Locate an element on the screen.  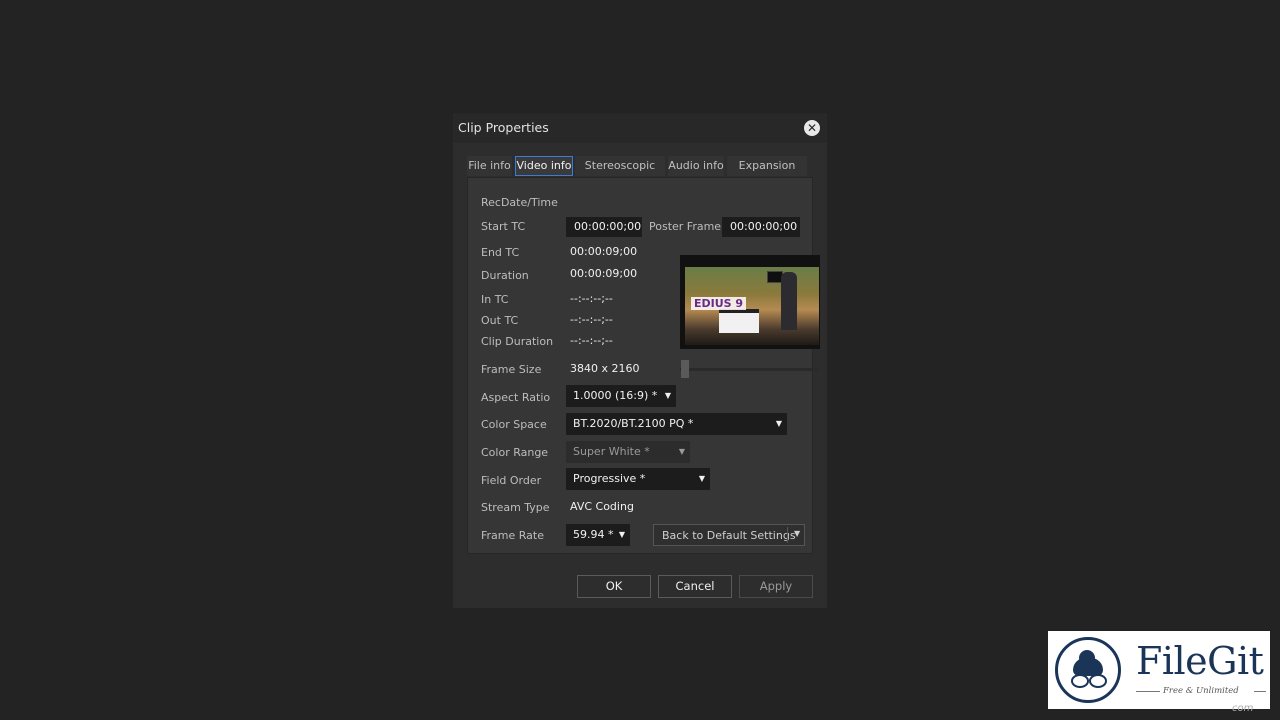
frame-rate-label: Frame Rate is located at coordinates (512, 535).